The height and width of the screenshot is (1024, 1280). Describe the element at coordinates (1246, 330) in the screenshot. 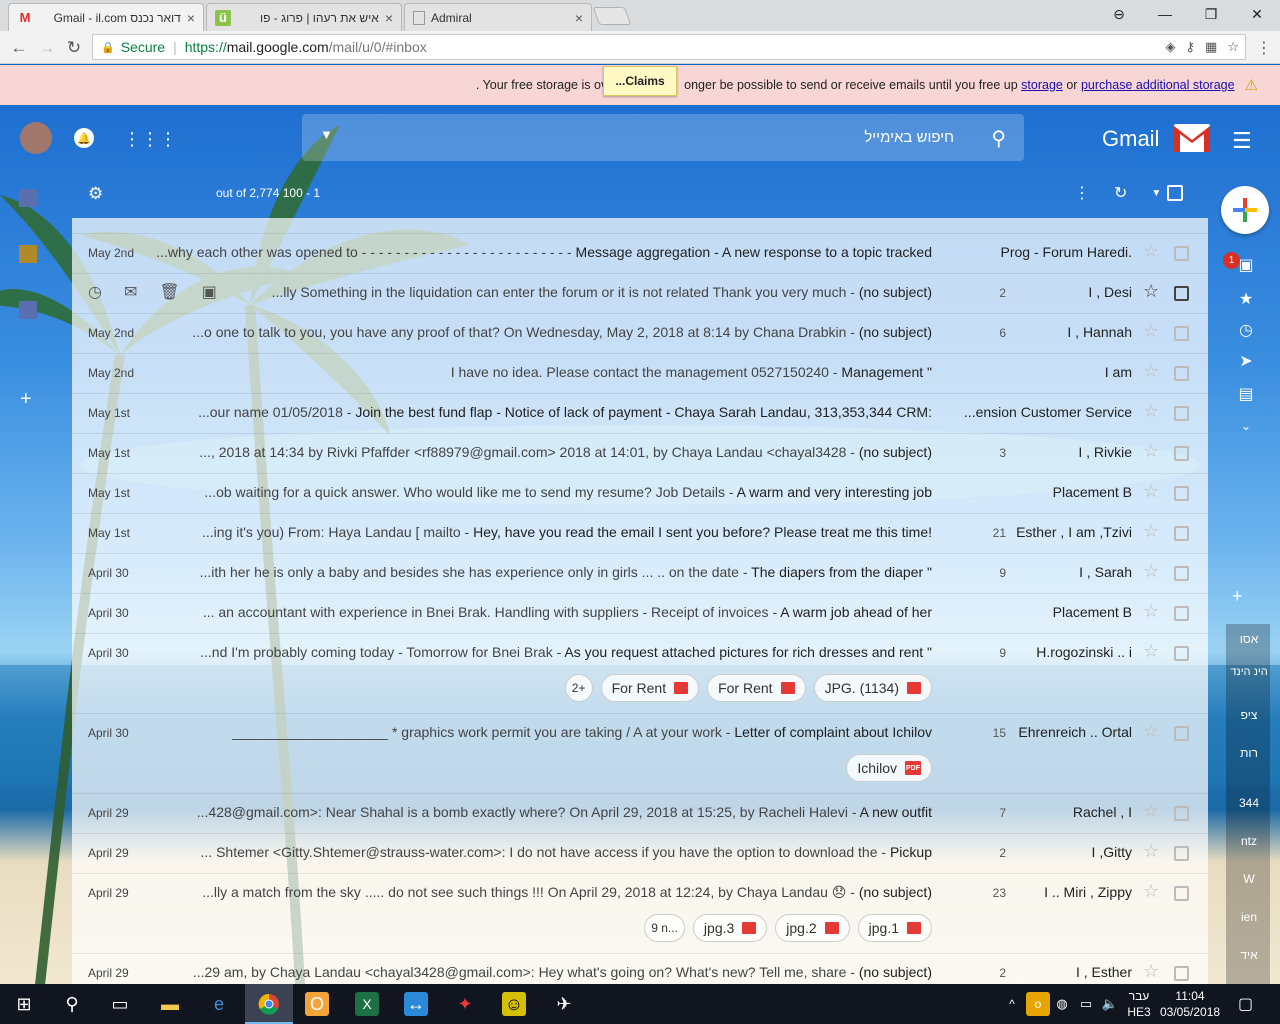

I see `snoozed-icon: ◷` at that location.